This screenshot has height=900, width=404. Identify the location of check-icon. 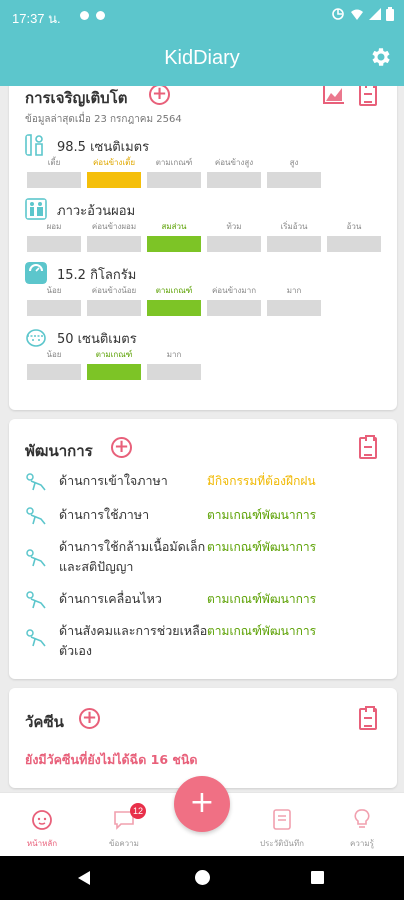
(100, 15).